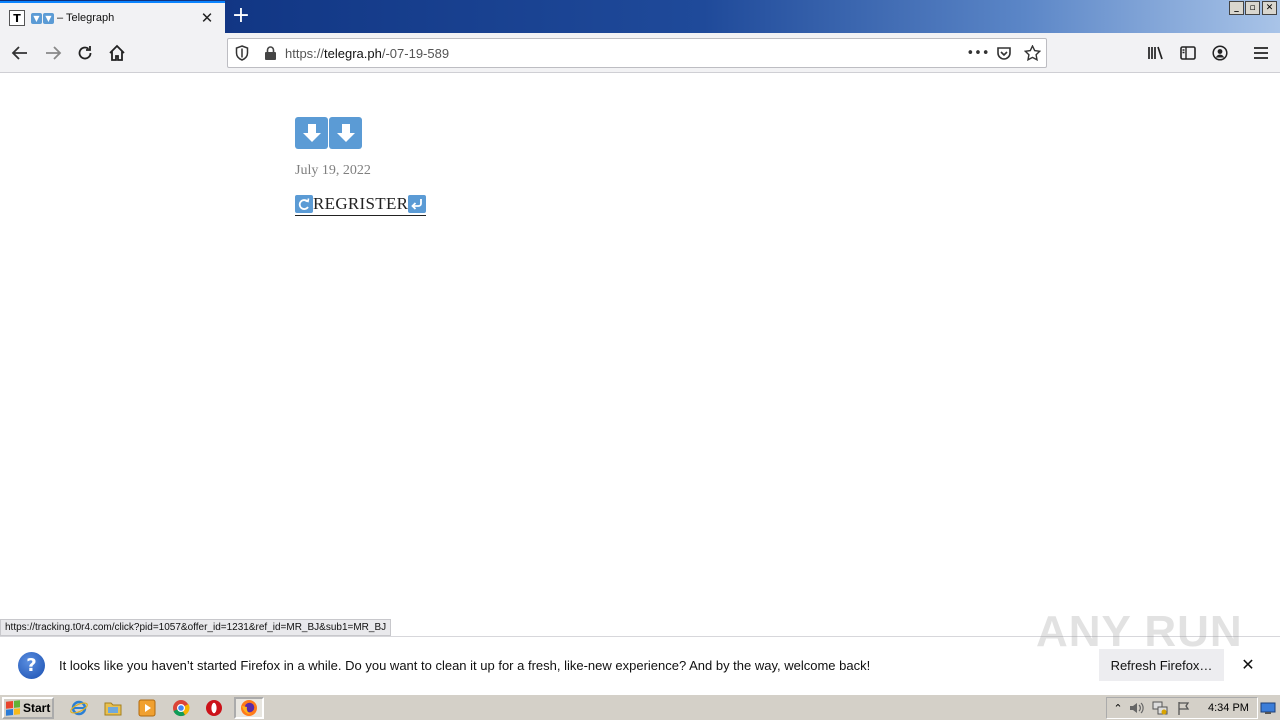  What do you see at coordinates (978, 53) in the screenshot?
I see `page-actions-icon: •••` at bounding box center [978, 53].